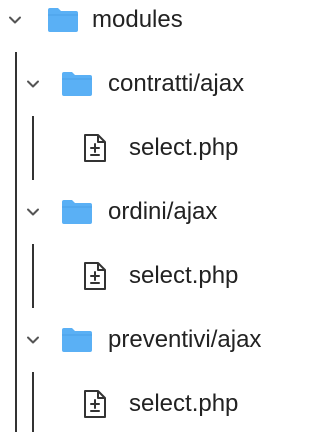  I want to click on tree-item-modules: modules, so click(93, 20).